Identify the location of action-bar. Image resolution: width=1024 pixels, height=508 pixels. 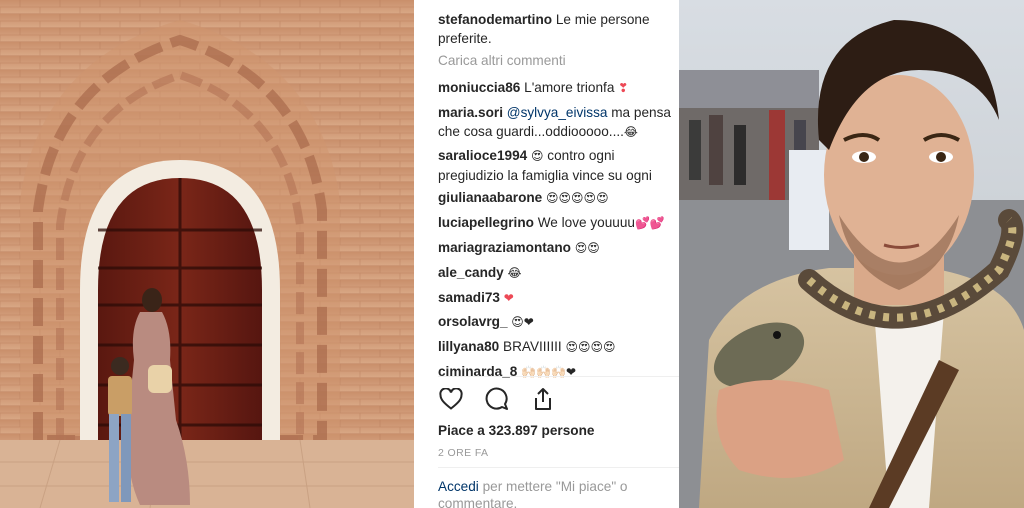
(497, 399).